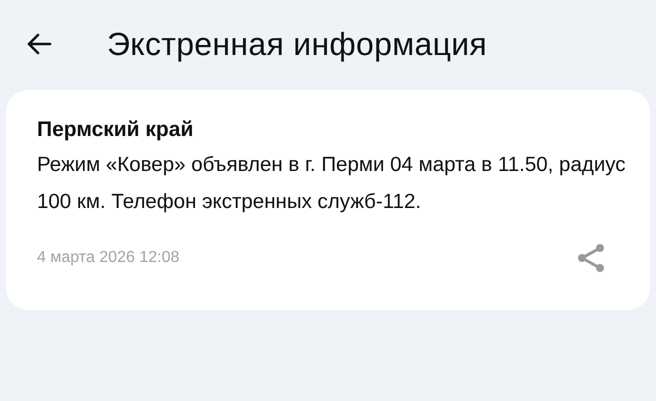  I want to click on back-button, so click(39, 44).